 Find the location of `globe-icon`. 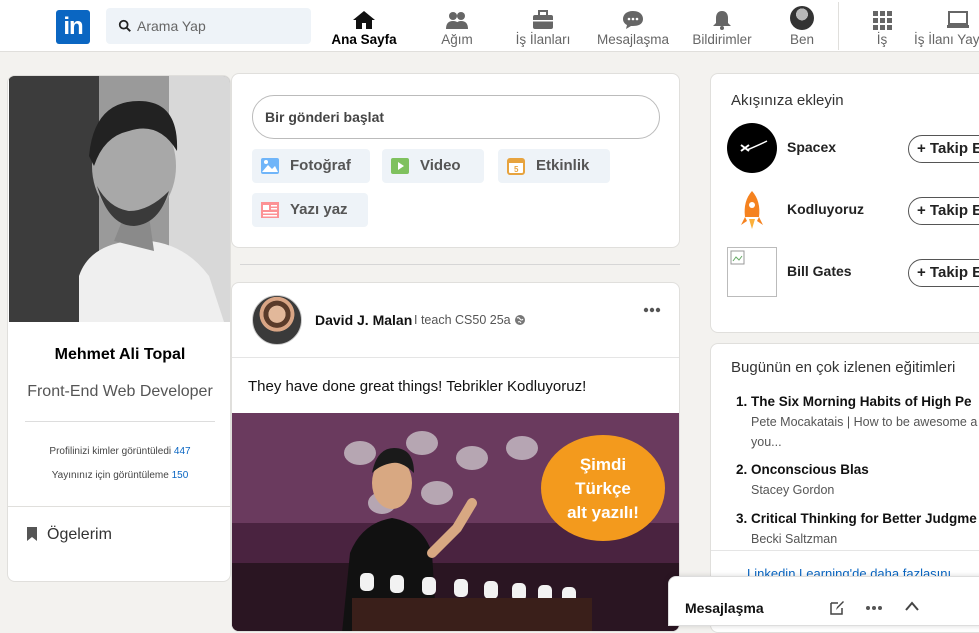

globe-icon is located at coordinates (520, 320).